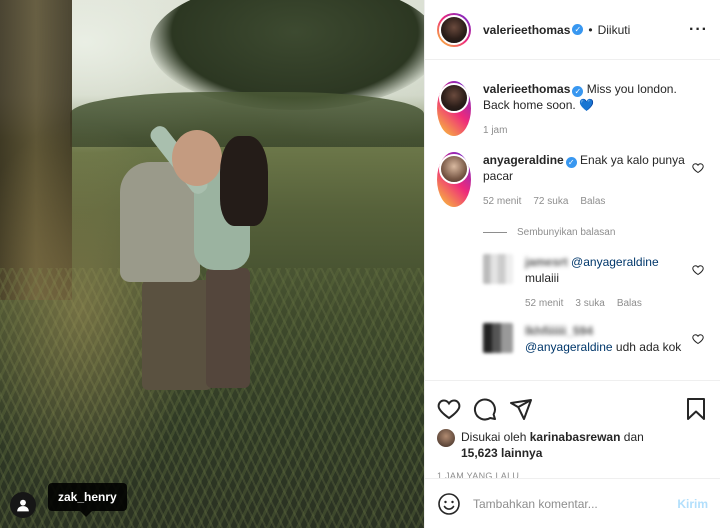  Describe the element at coordinates (495, 232) in the screenshot. I see `divider` at that location.